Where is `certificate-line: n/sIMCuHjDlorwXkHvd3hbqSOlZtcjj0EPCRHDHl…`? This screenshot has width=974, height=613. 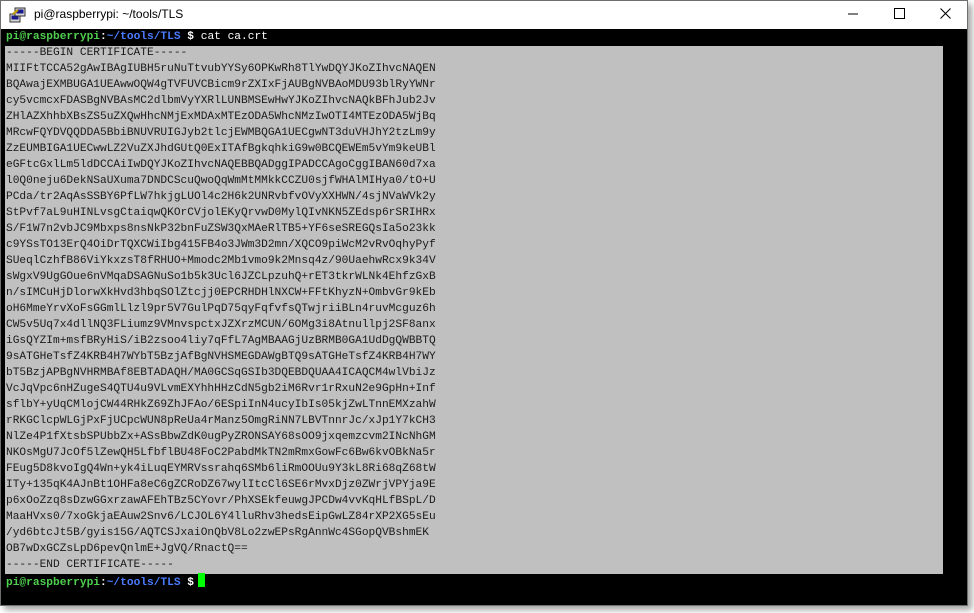
certificate-line: n/sIMCuHjDlorwXkHvd3hbqSOlZtcjj0EPCRHDHl… is located at coordinates (221, 293).